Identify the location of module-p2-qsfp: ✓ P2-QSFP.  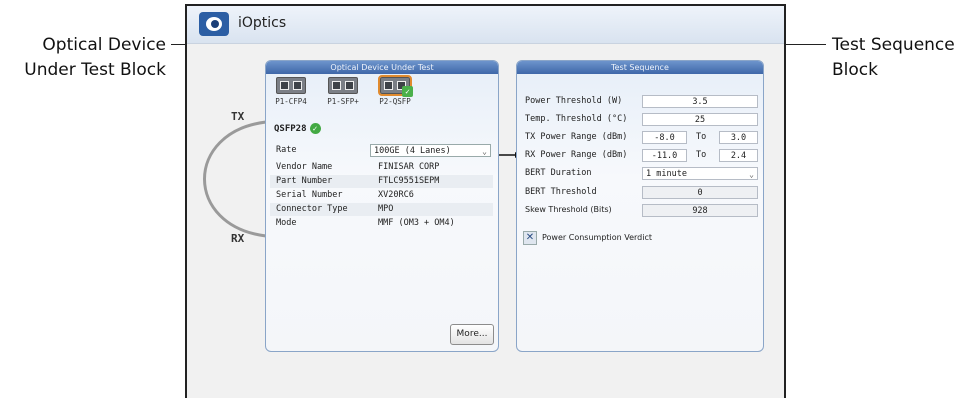
(395, 90).